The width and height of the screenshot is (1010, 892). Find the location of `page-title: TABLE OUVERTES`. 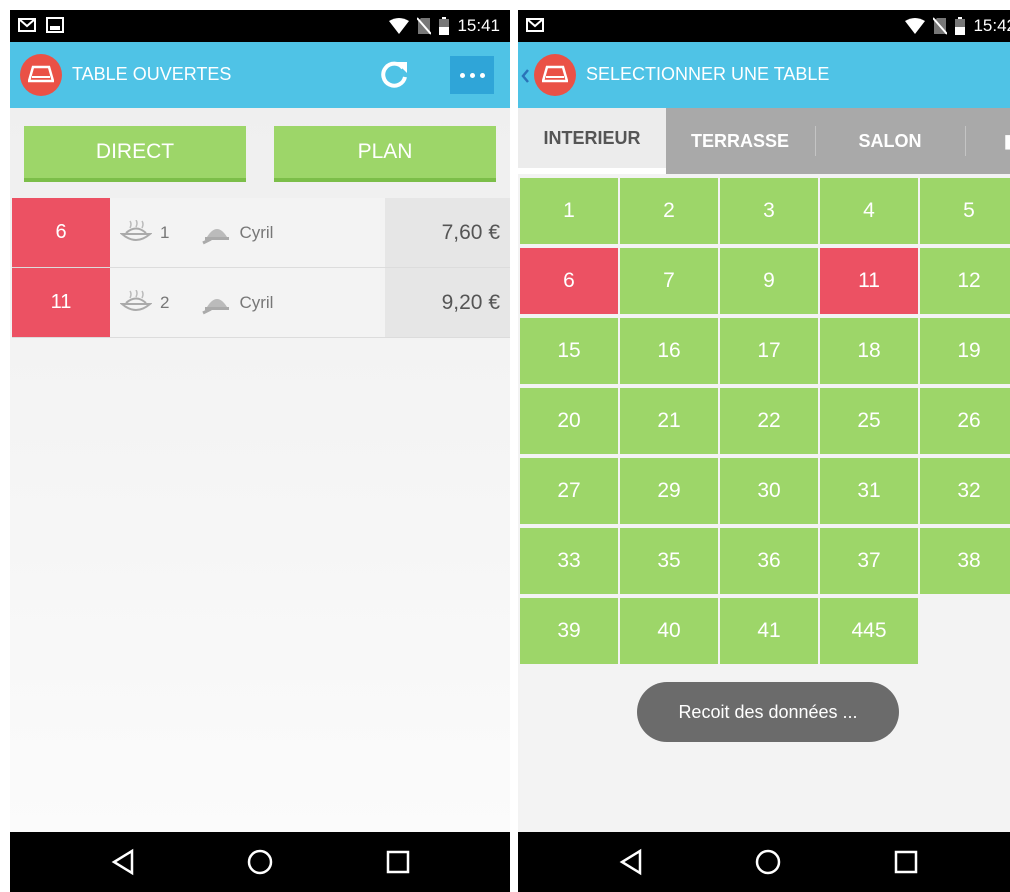

page-title: TABLE OUVERTES is located at coordinates (152, 74).